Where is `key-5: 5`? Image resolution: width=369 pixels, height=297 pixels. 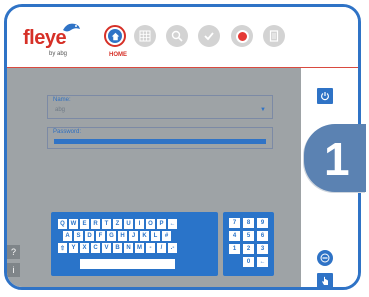
key-5: 5 is located at coordinates (248, 236).